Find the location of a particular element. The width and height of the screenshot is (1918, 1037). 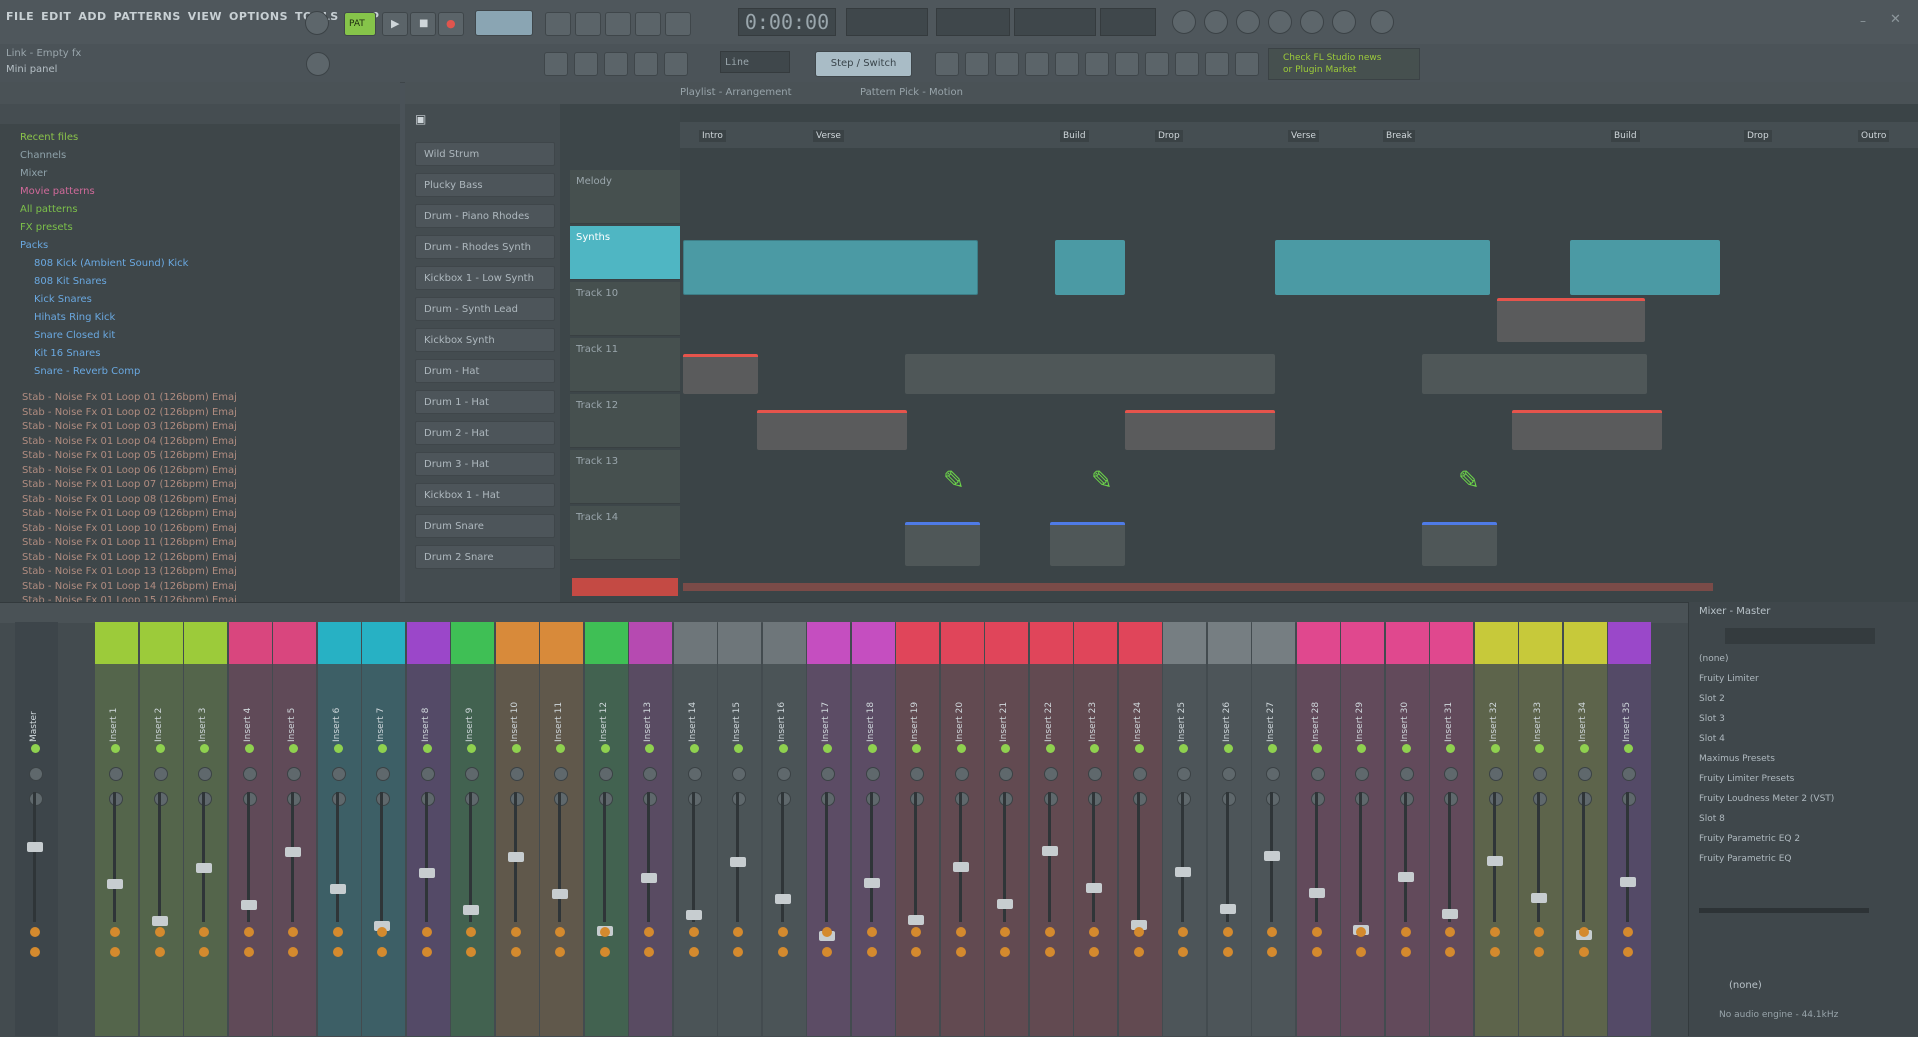

mixer-strip: Insert 25 is located at coordinates (1184, 829).